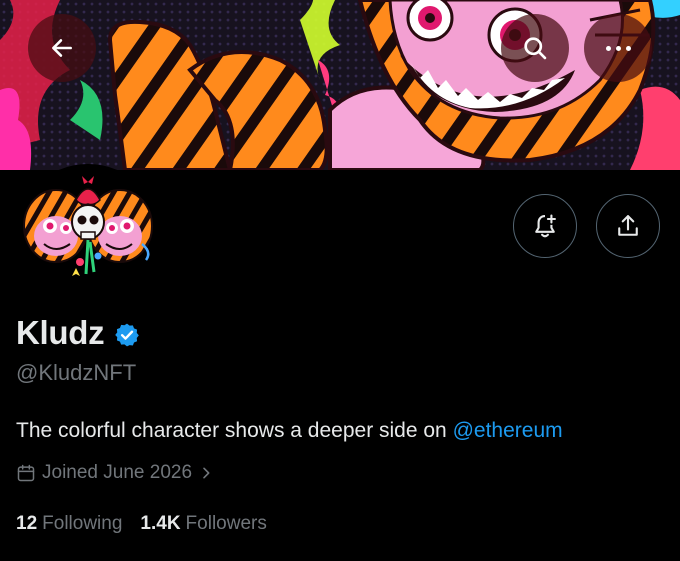 The image size is (680, 561). Describe the element at coordinates (226, 523) in the screenshot. I see `followers-label: Followers` at that location.